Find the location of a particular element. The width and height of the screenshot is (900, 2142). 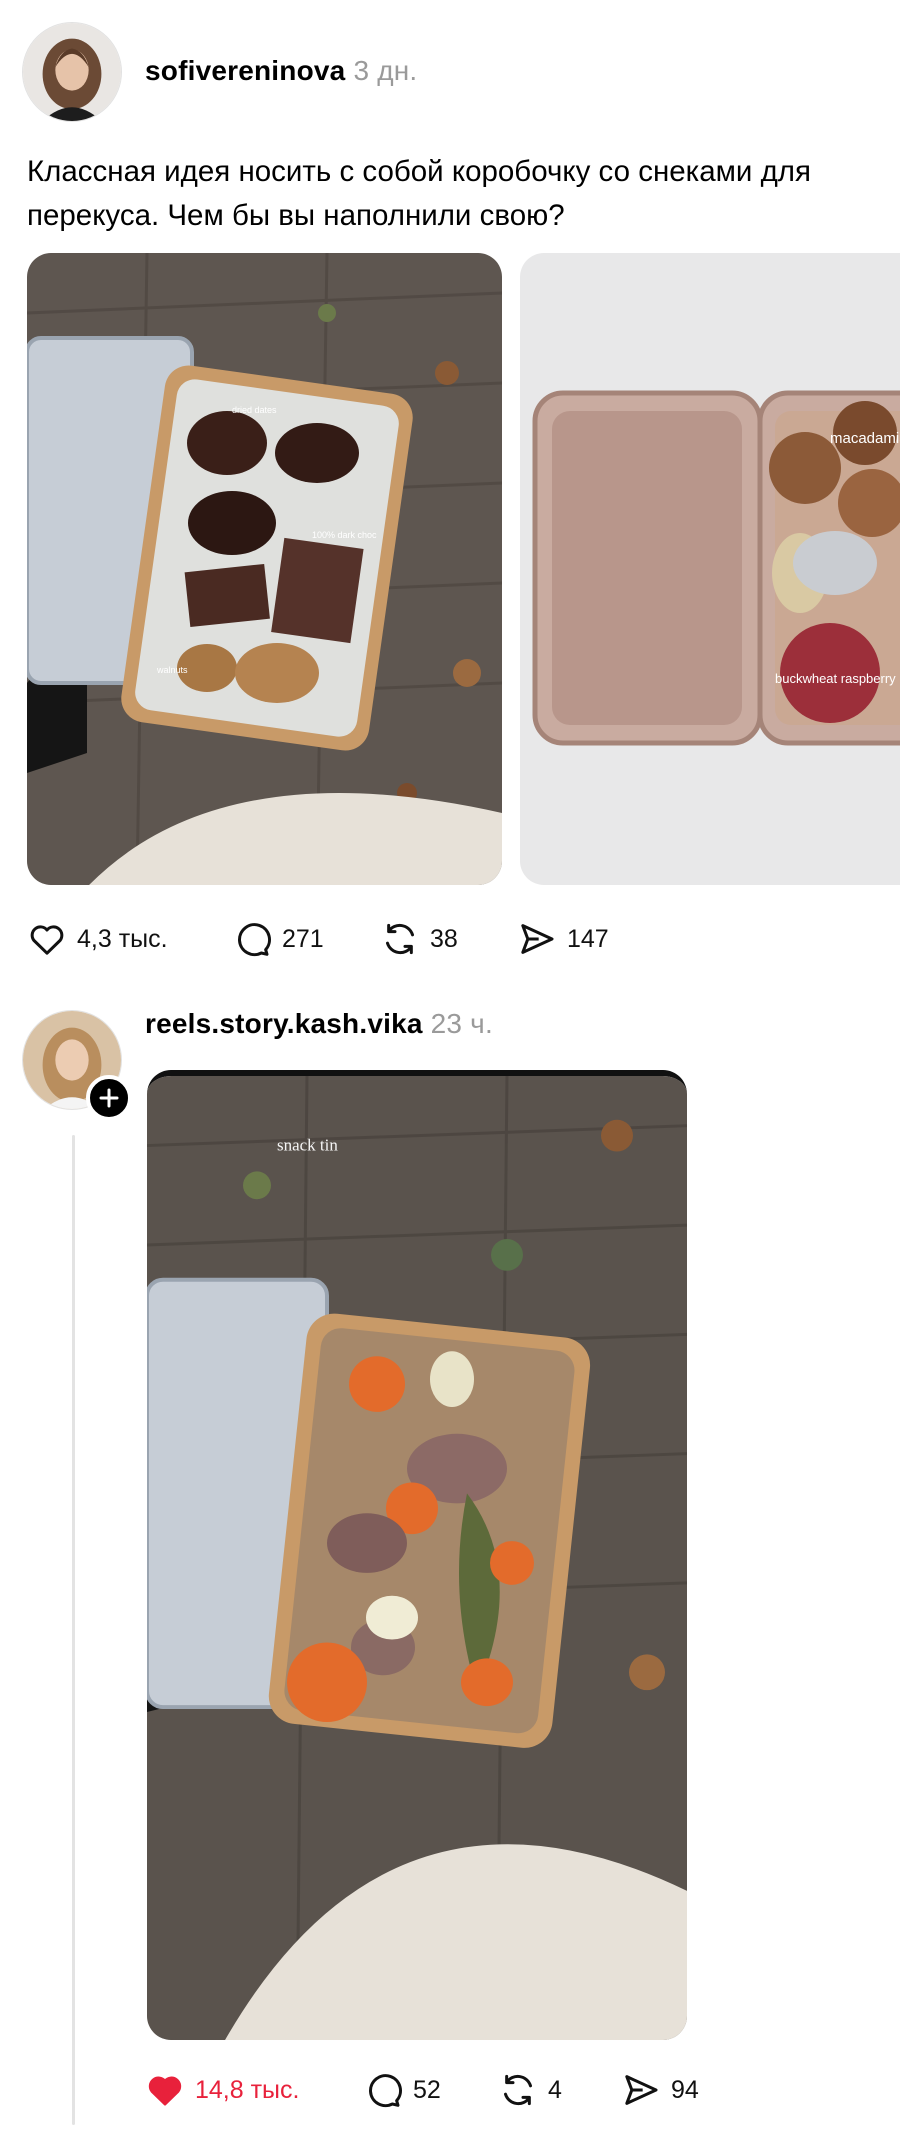

like-count: 14,8 тыс. is located at coordinates (247, 2089).